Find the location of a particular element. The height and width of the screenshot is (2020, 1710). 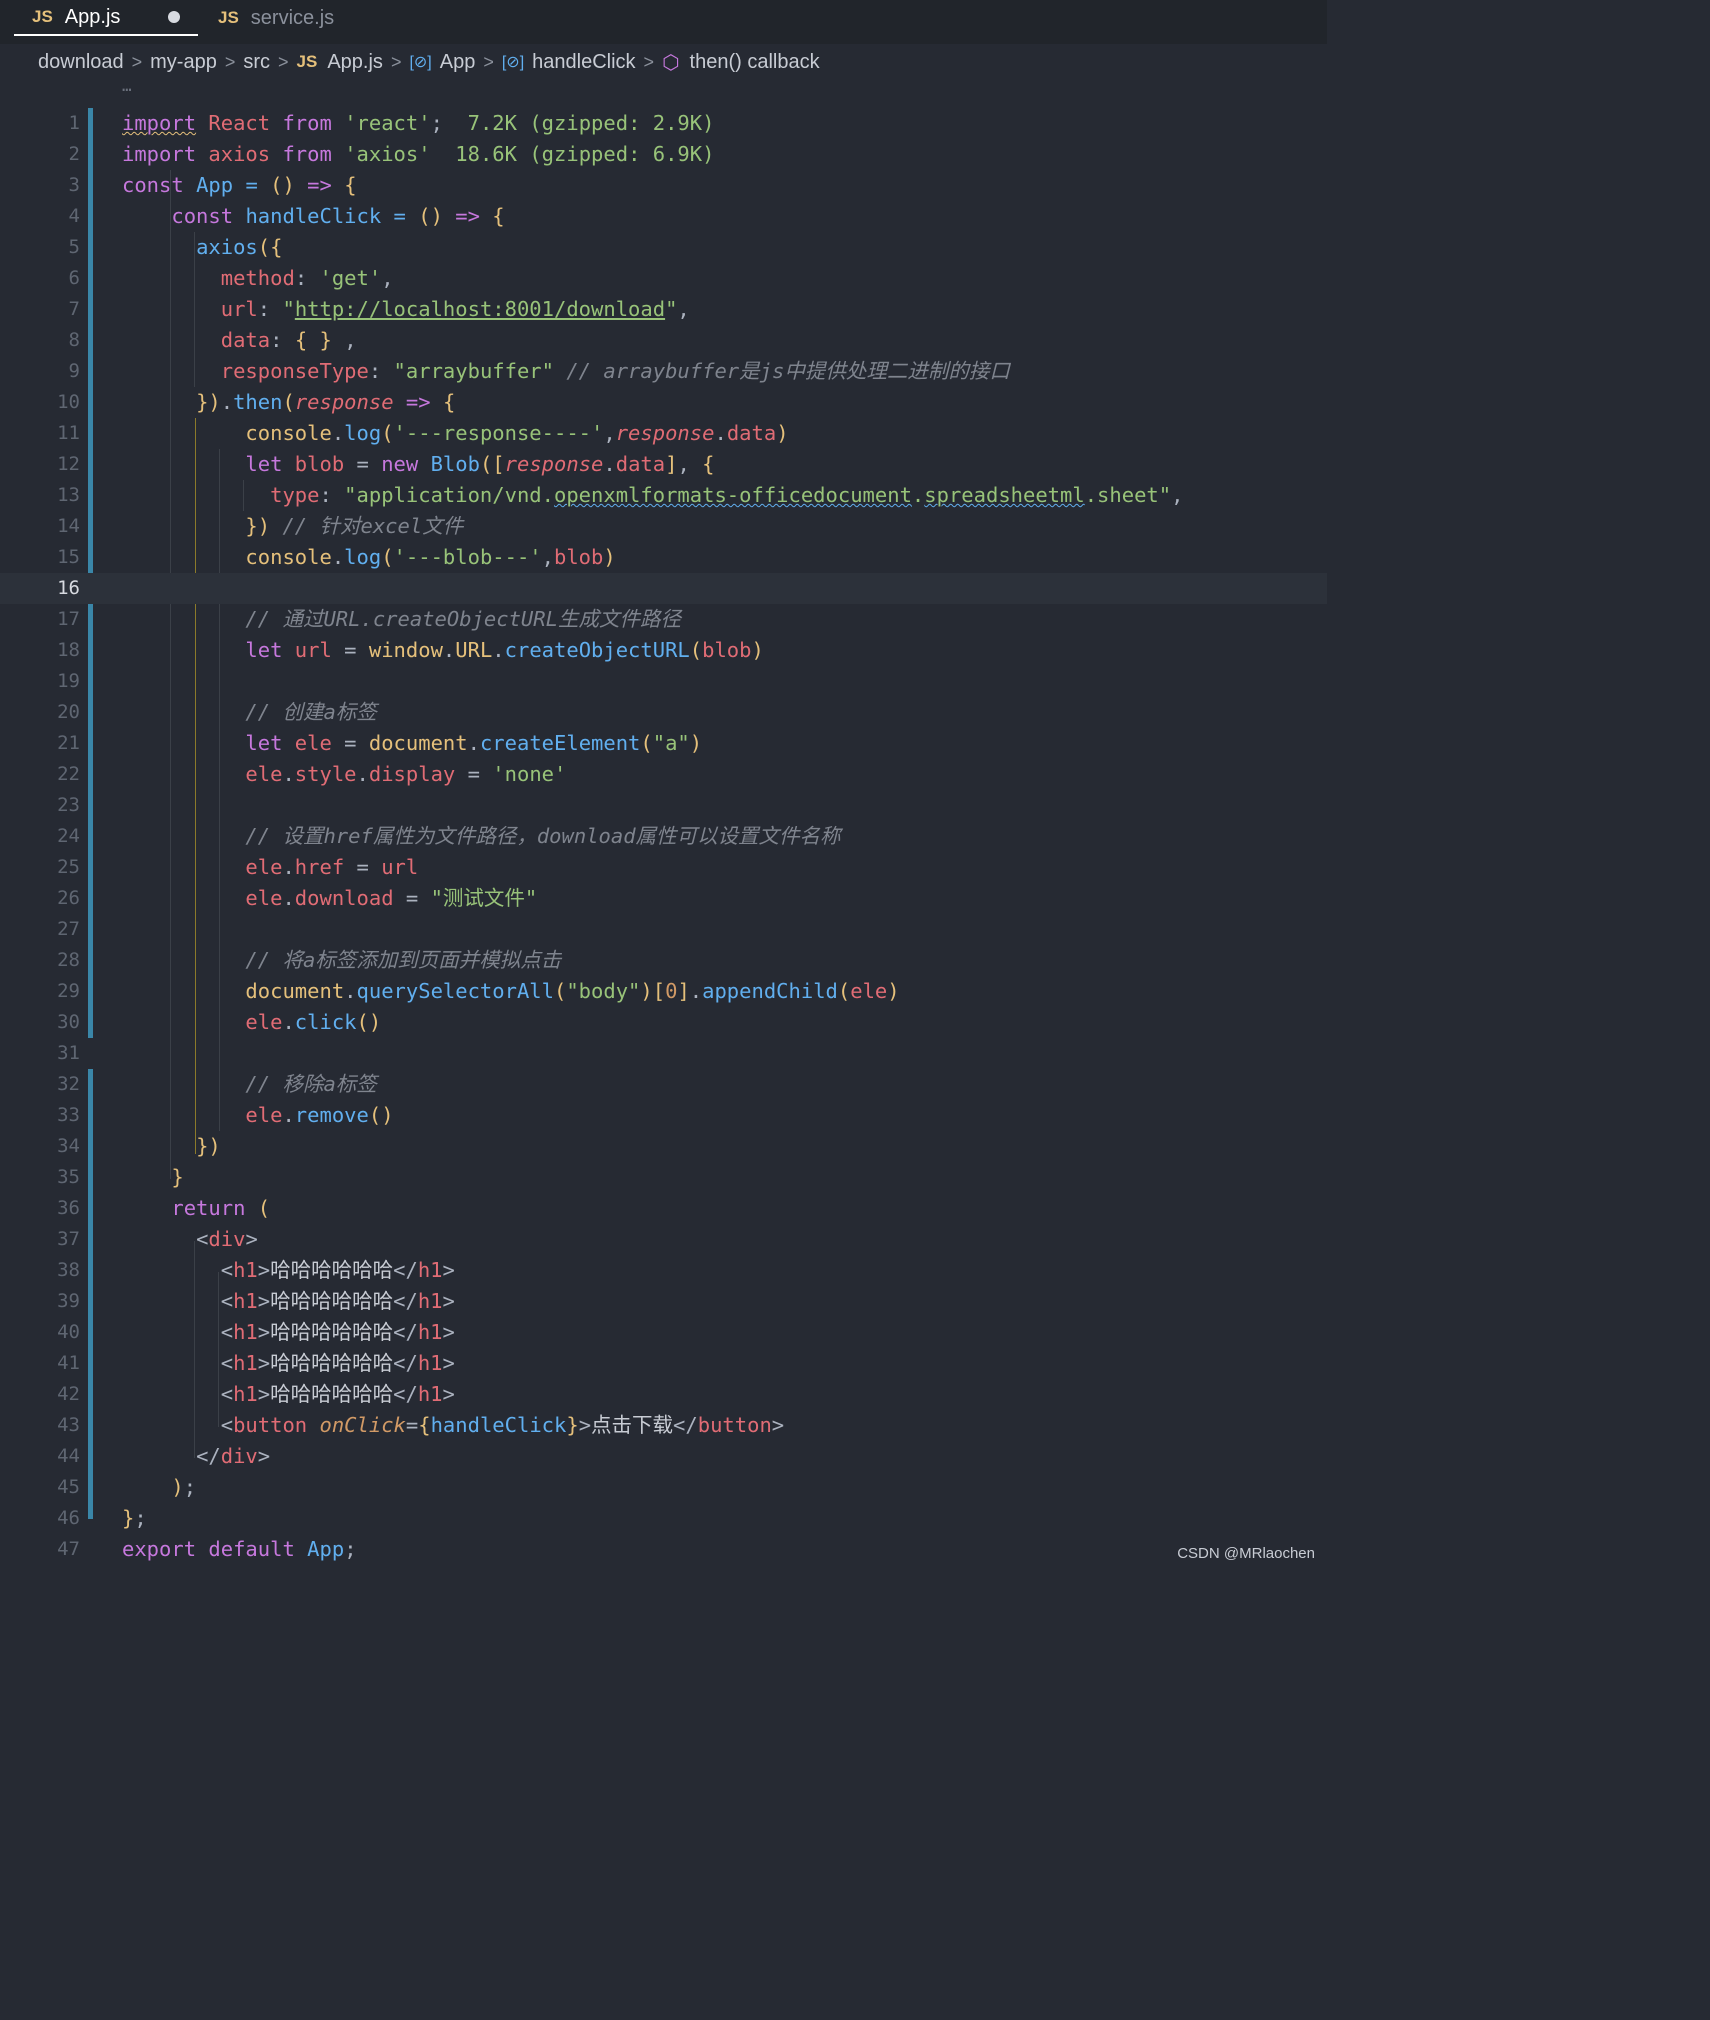

code-line: 21 let ele = document.createElement("a") is located at coordinates (663, 743).